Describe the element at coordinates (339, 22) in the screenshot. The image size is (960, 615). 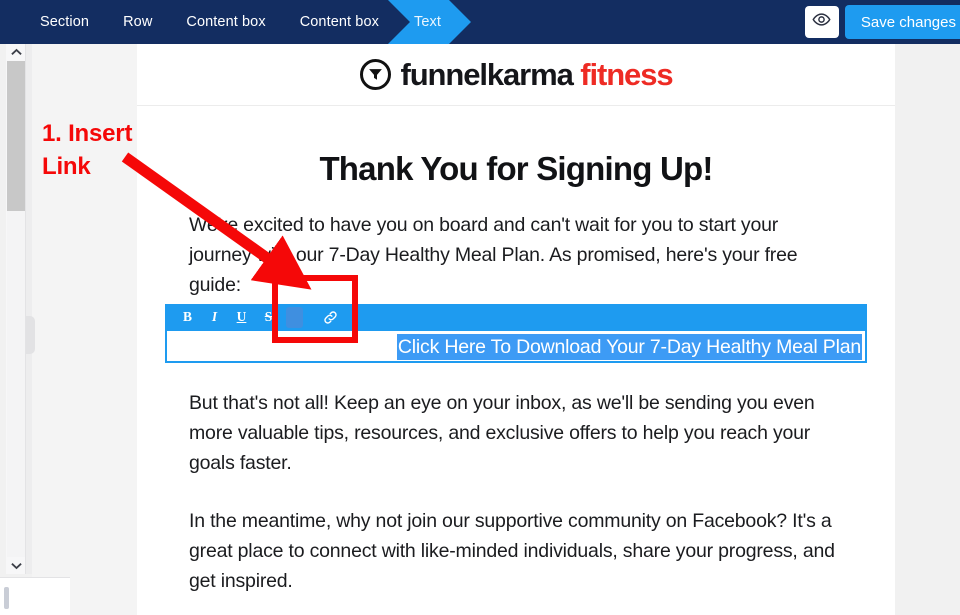
I see `breadcrumb-item-content-box-2: Content box` at that location.